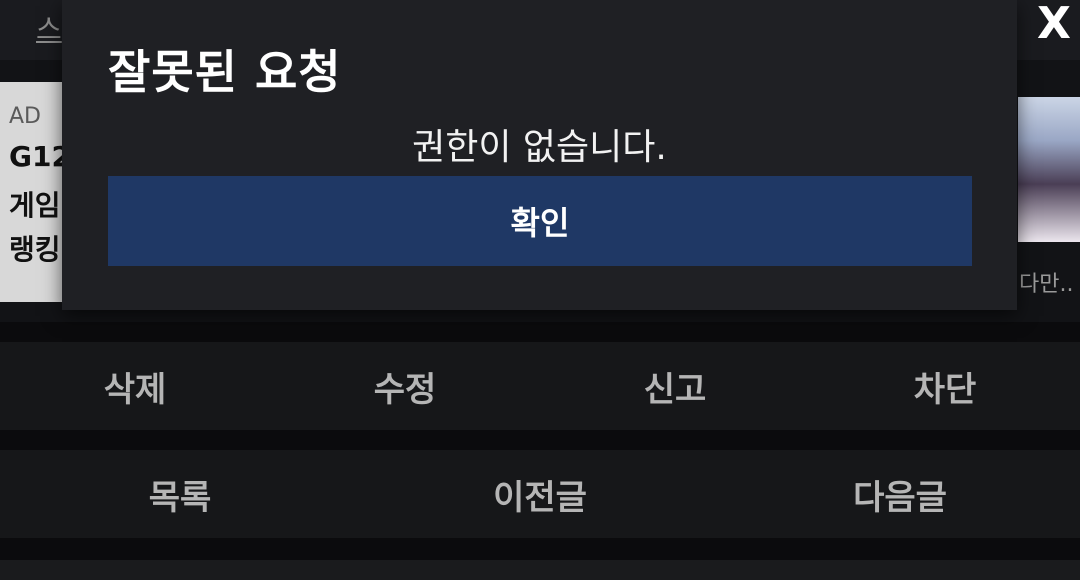 The width and height of the screenshot is (1080, 580). I want to click on delete-button: 삭제, so click(135, 386).